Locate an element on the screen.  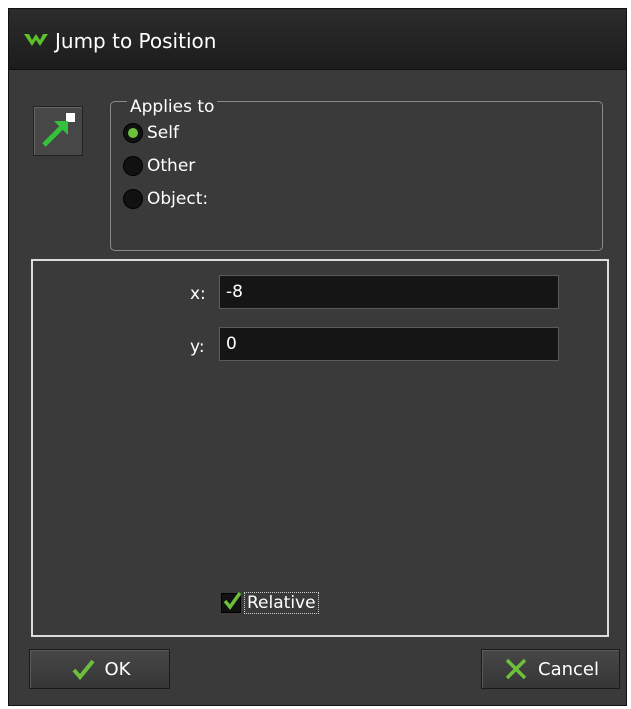
relative-checkbox: Relative is located at coordinates (270, 602).